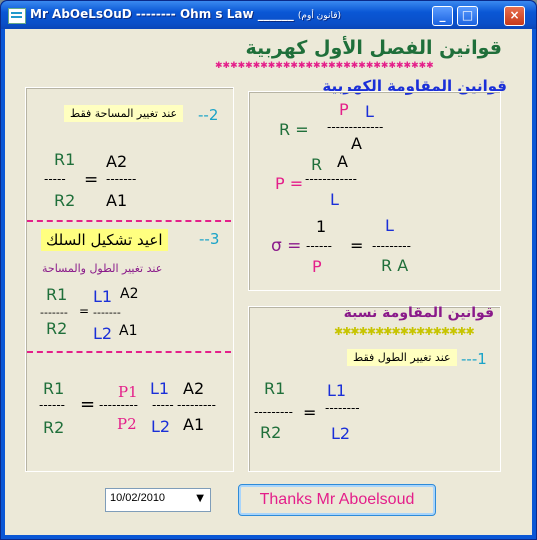 This screenshot has height=540, width=537. What do you see at coordinates (337, 500) in the screenshot?
I see `thanks-button: Thanks Mr Aboelsoud` at bounding box center [337, 500].